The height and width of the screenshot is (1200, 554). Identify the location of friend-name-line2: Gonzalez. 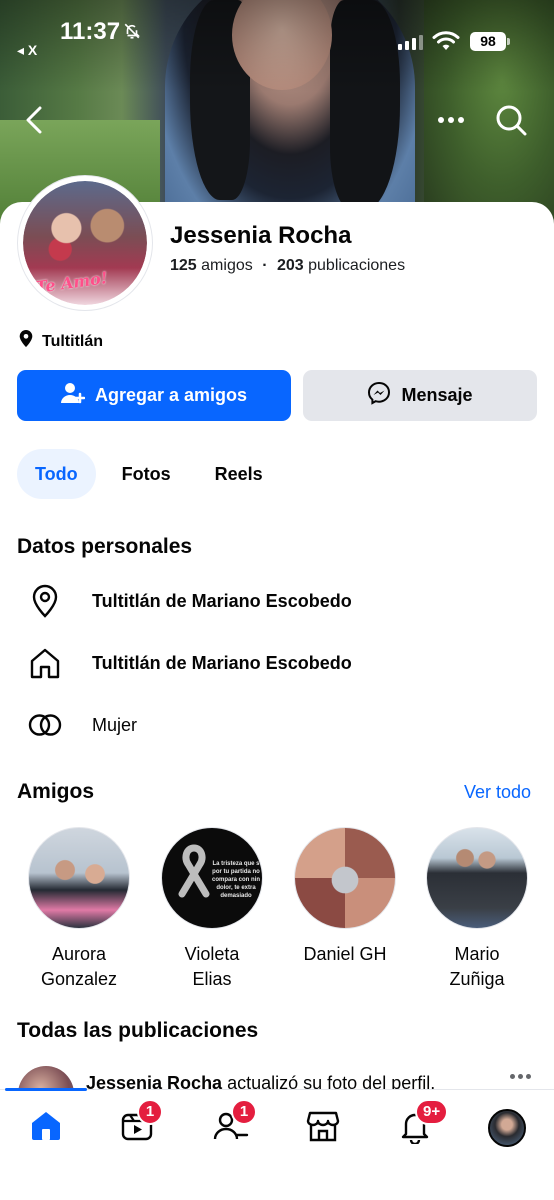
(79, 979).